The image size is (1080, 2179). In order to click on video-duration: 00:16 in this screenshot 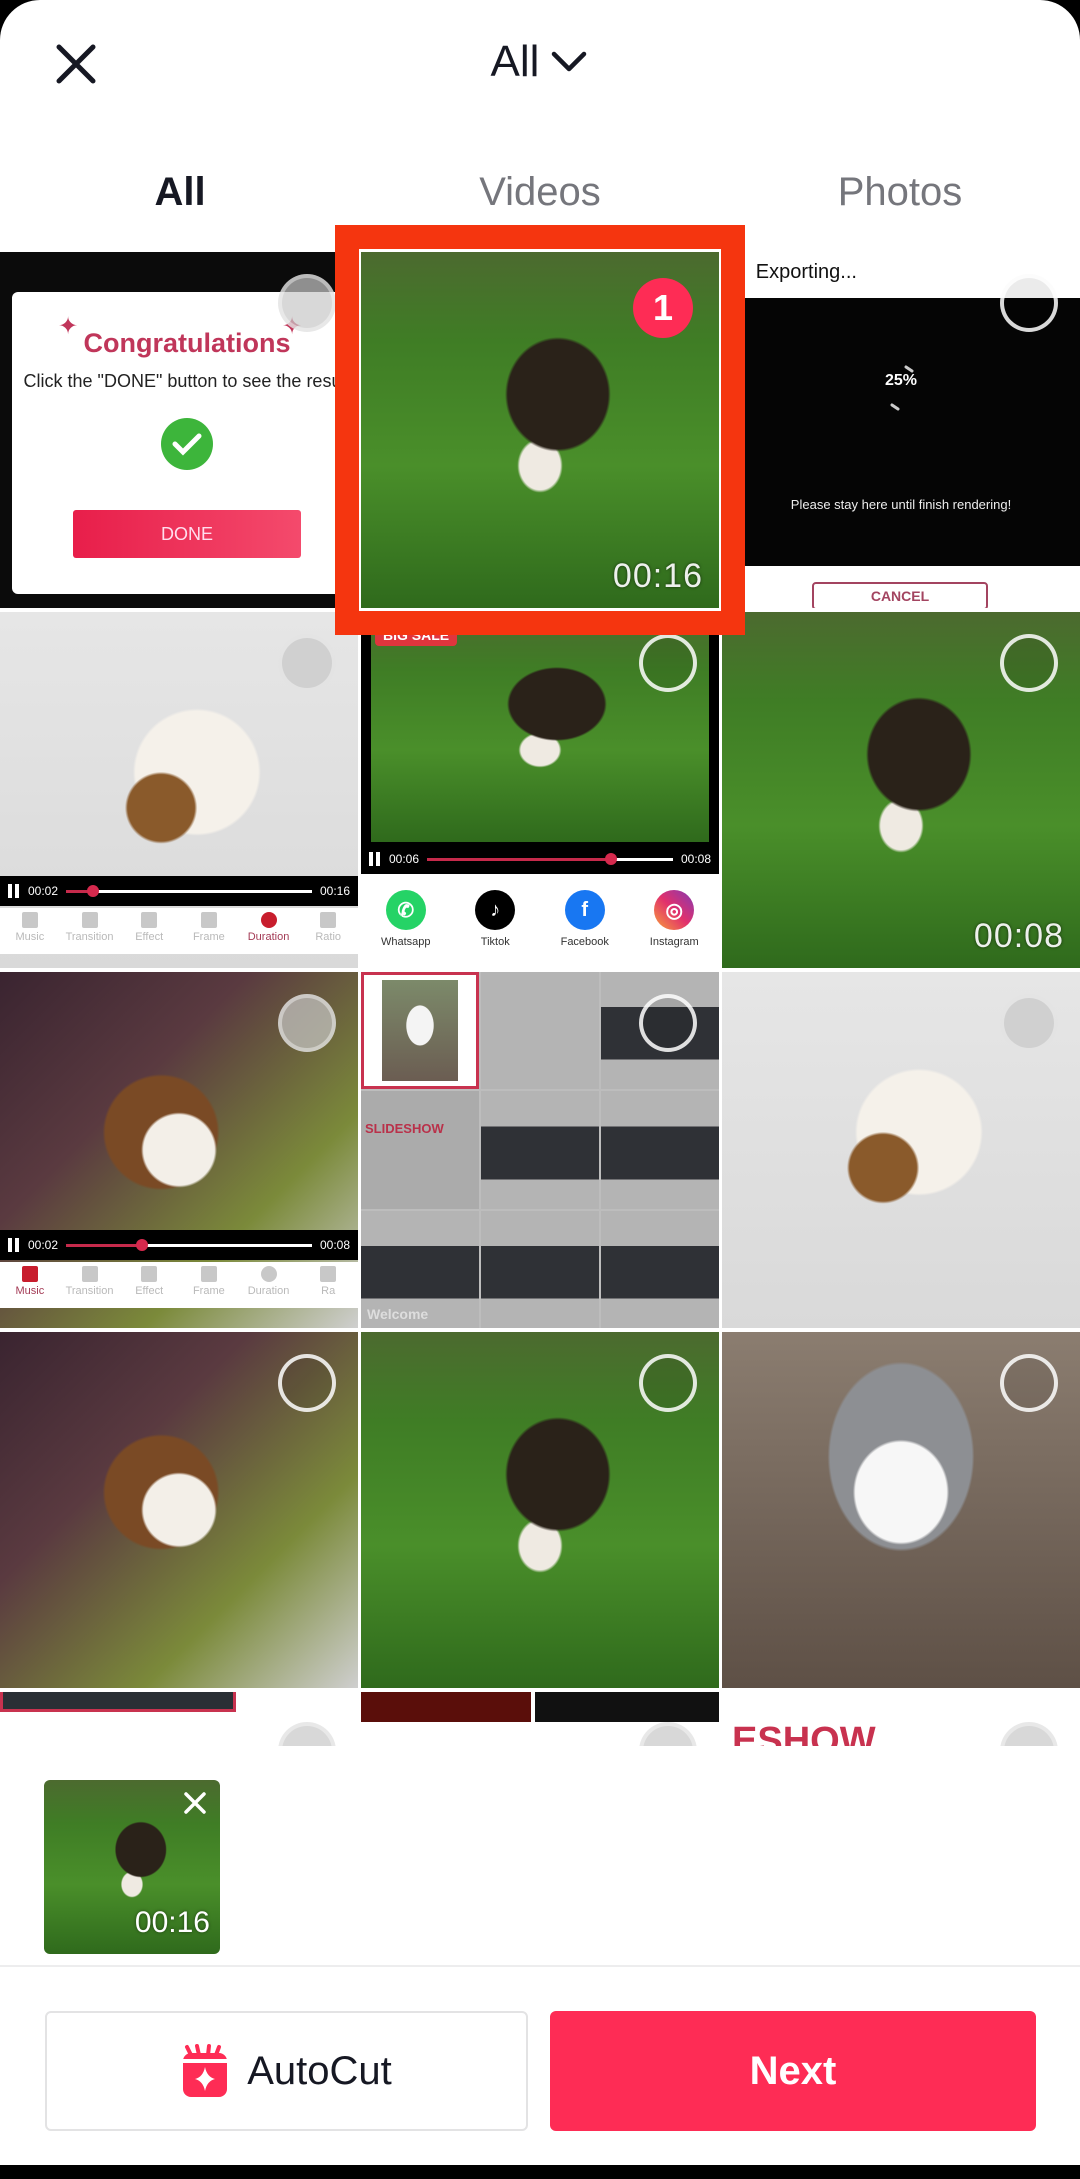, I will do `click(657, 576)`.